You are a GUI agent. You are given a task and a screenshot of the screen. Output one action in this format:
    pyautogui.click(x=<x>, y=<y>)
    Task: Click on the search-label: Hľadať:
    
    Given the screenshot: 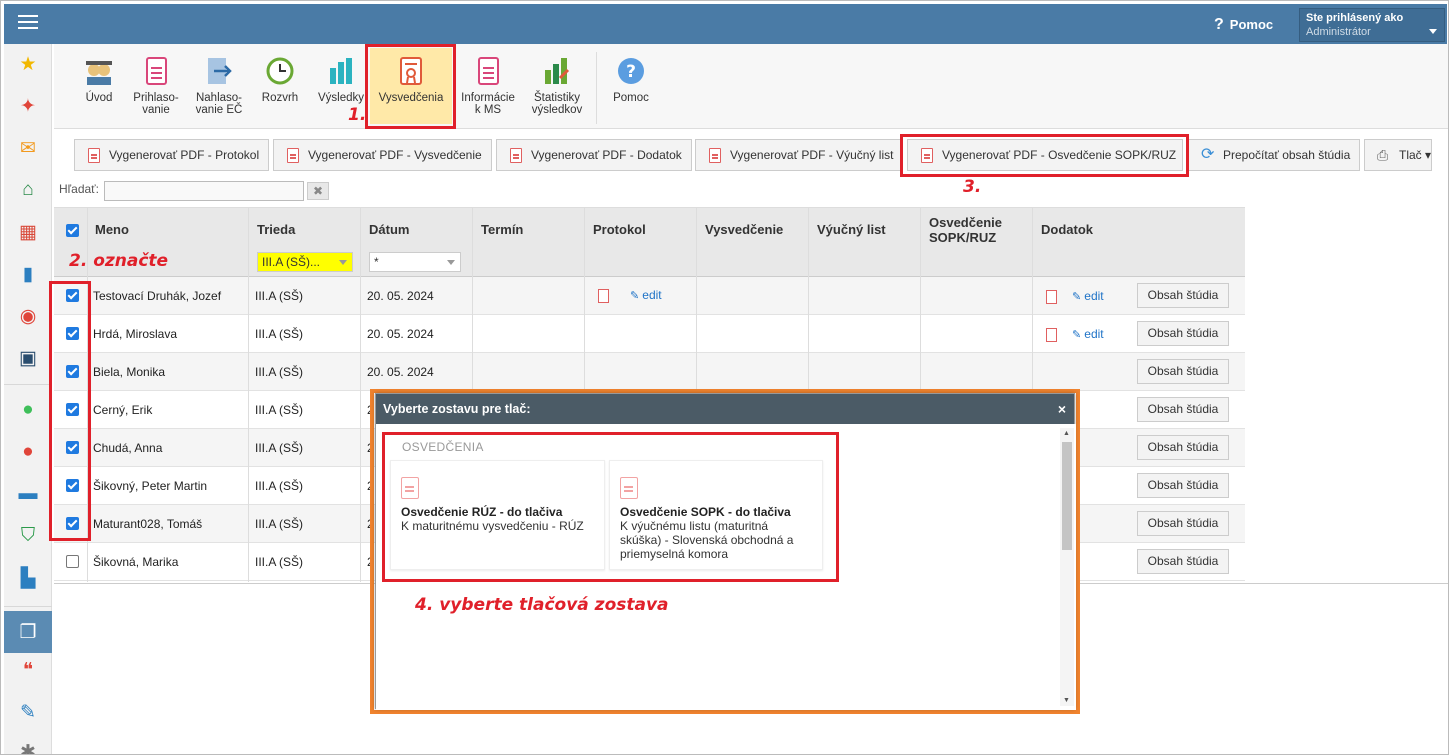 What is the action you would take?
    pyautogui.click(x=79, y=189)
    